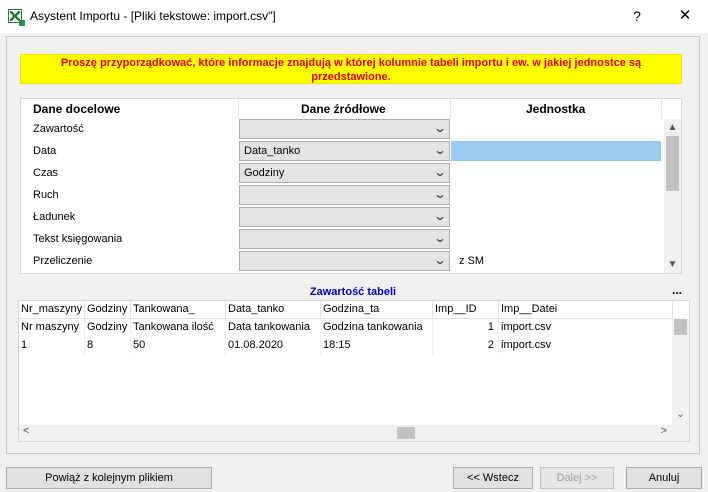  I want to click on table-cell: 2, so click(466, 346).